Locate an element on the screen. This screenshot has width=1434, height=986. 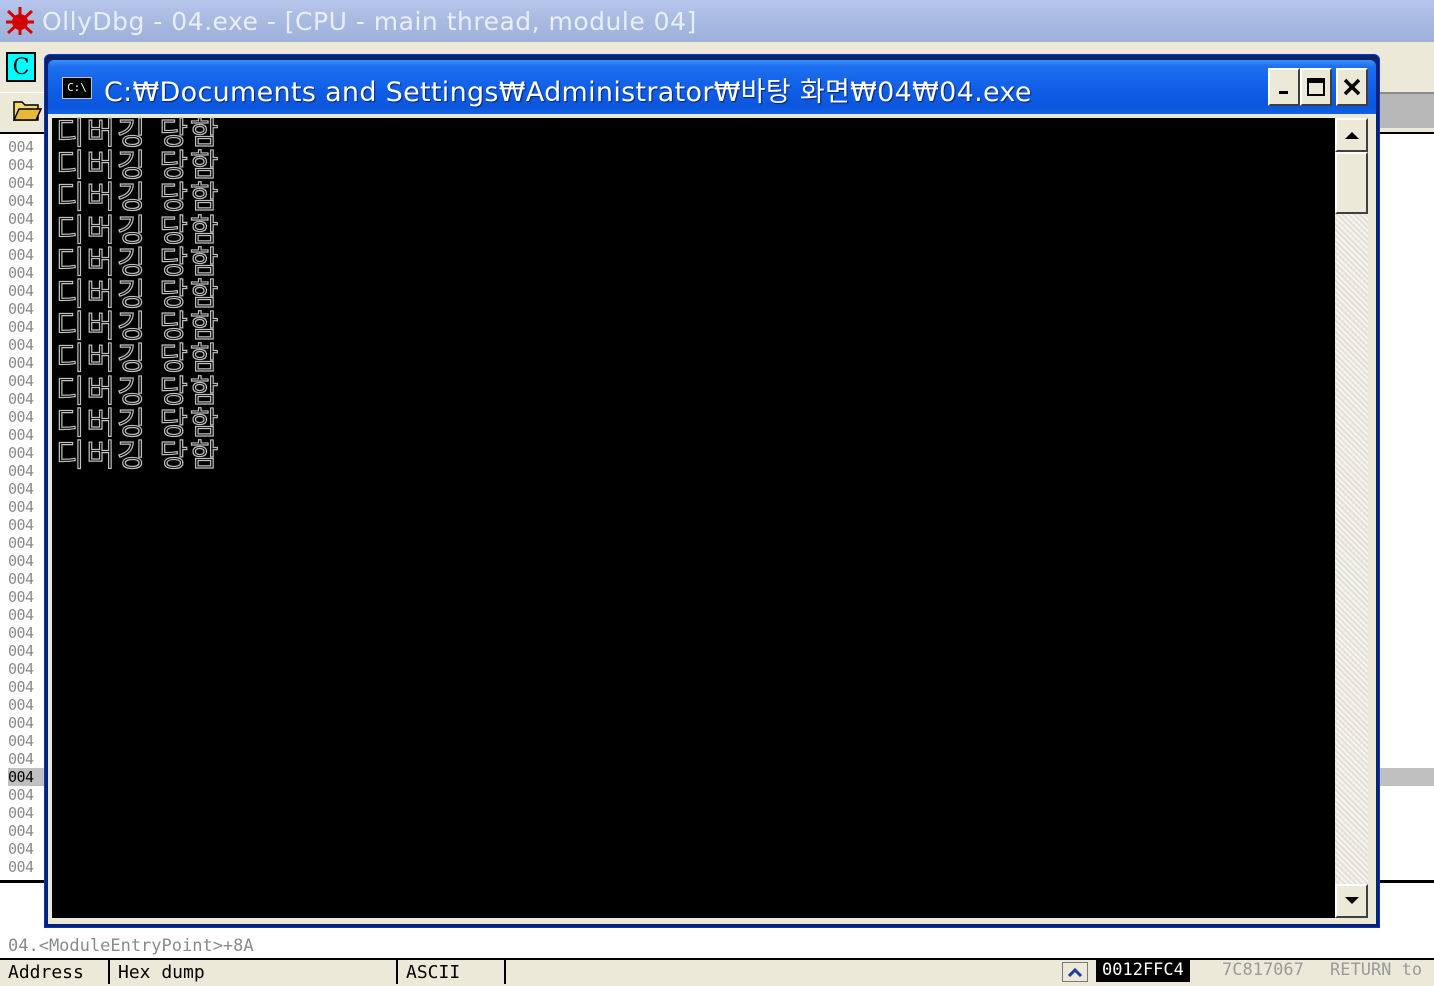
scroll-down-button is located at coordinates (1351, 901).